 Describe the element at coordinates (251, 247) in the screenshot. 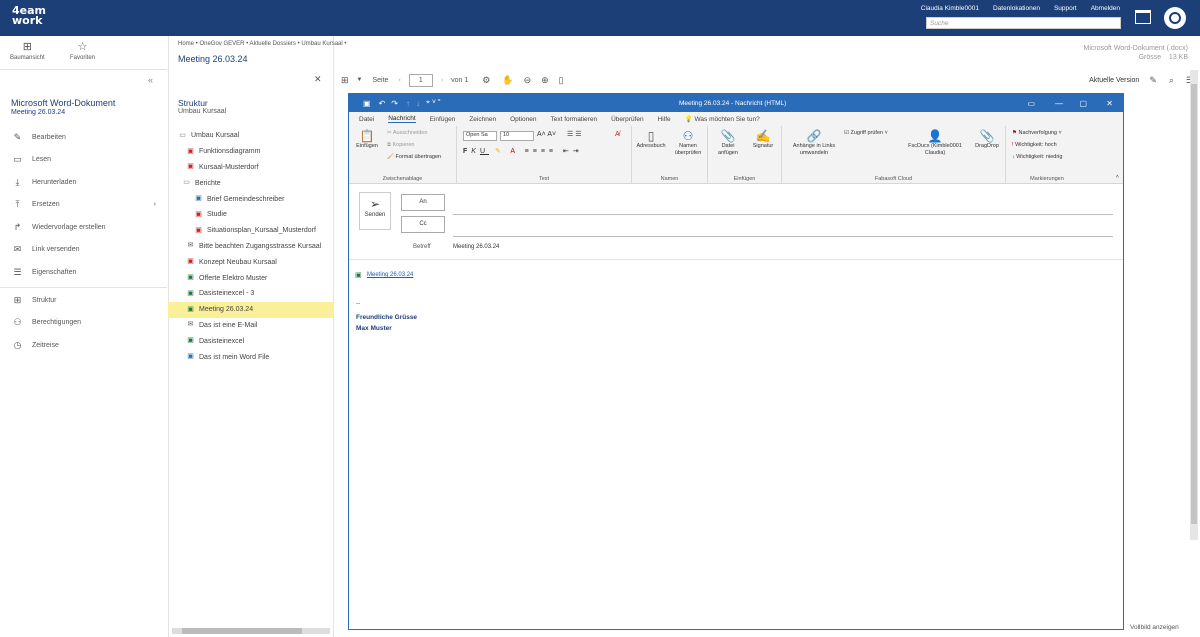

I see `tree-item: ✉ Bitte beachten Zugangsstrasse Kursaal` at that location.